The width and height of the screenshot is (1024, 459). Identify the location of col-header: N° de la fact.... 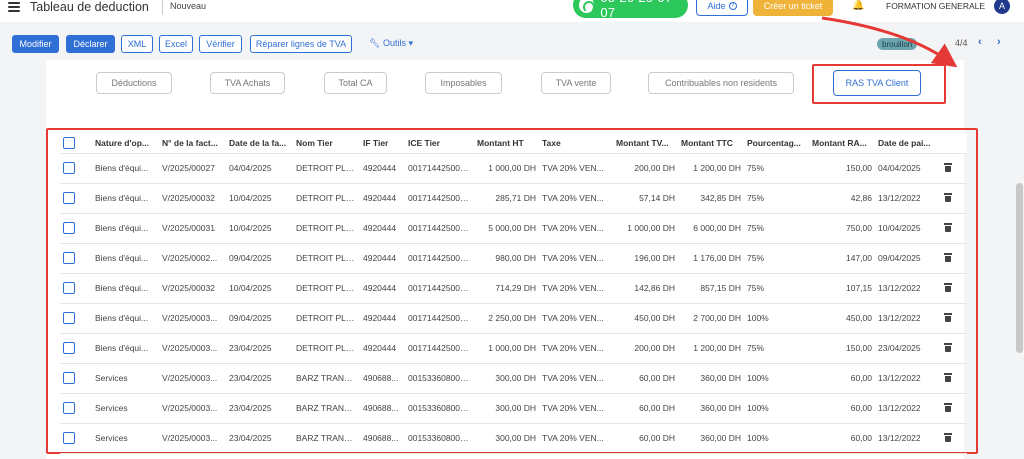
(192, 143).